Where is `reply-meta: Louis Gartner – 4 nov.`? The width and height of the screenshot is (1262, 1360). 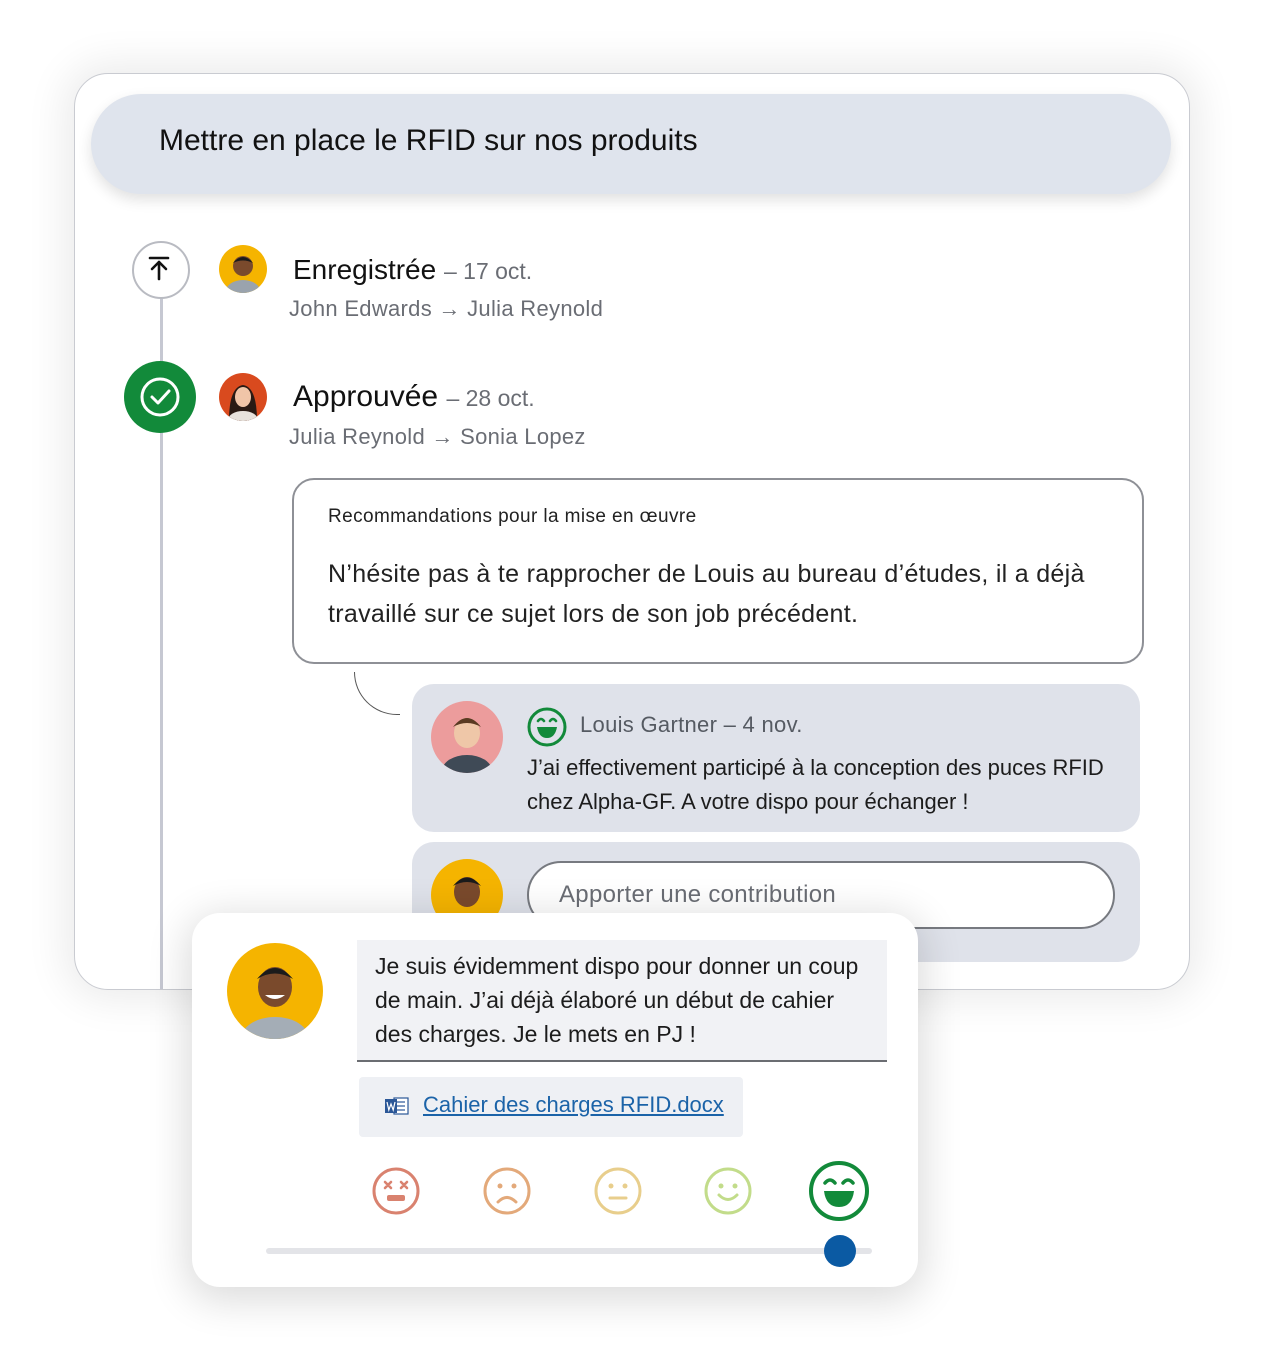
reply-meta: Louis Gartner – 4 nov. is located at coordinates (691, 724).